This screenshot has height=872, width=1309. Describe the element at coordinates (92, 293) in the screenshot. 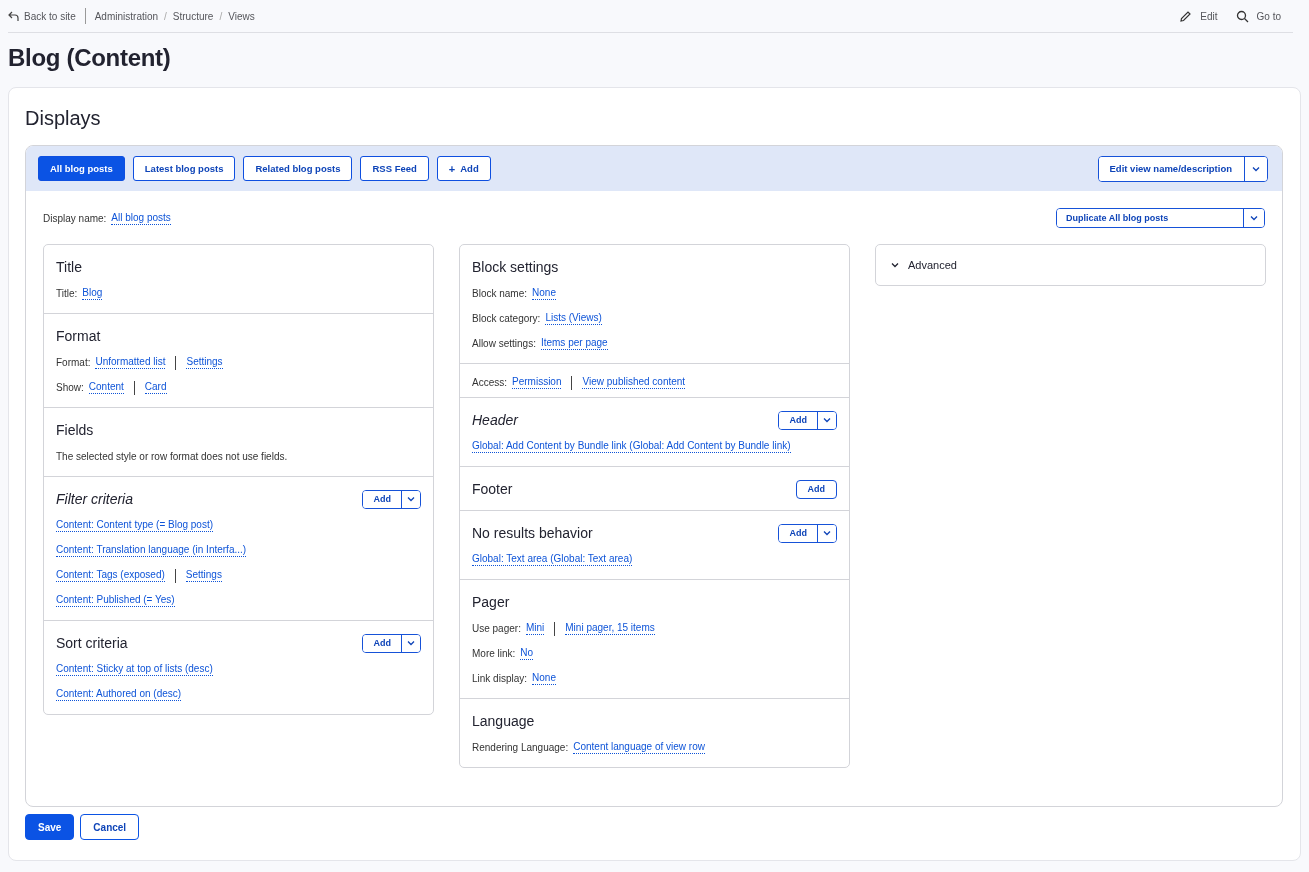

I see `setting-link: Blog` at that location.